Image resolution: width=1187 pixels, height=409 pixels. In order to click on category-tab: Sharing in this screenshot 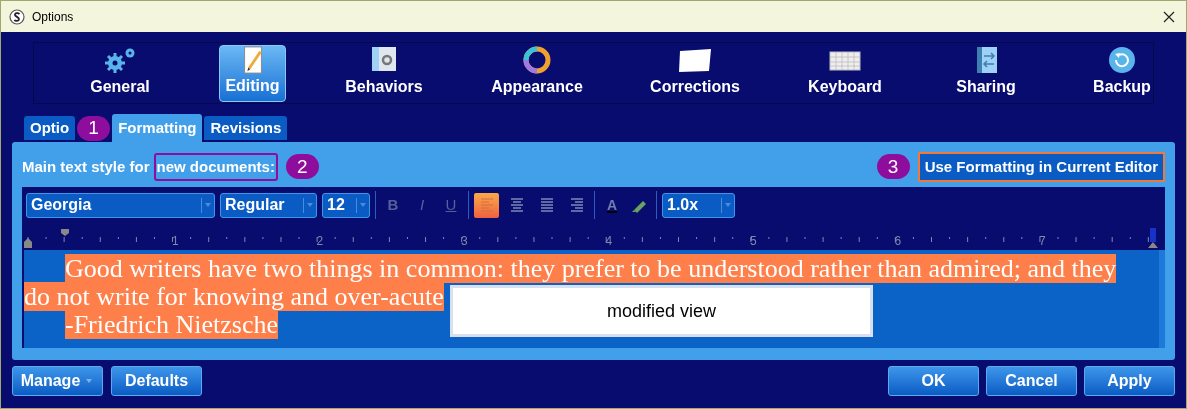, I will do `click(986, 73)`.